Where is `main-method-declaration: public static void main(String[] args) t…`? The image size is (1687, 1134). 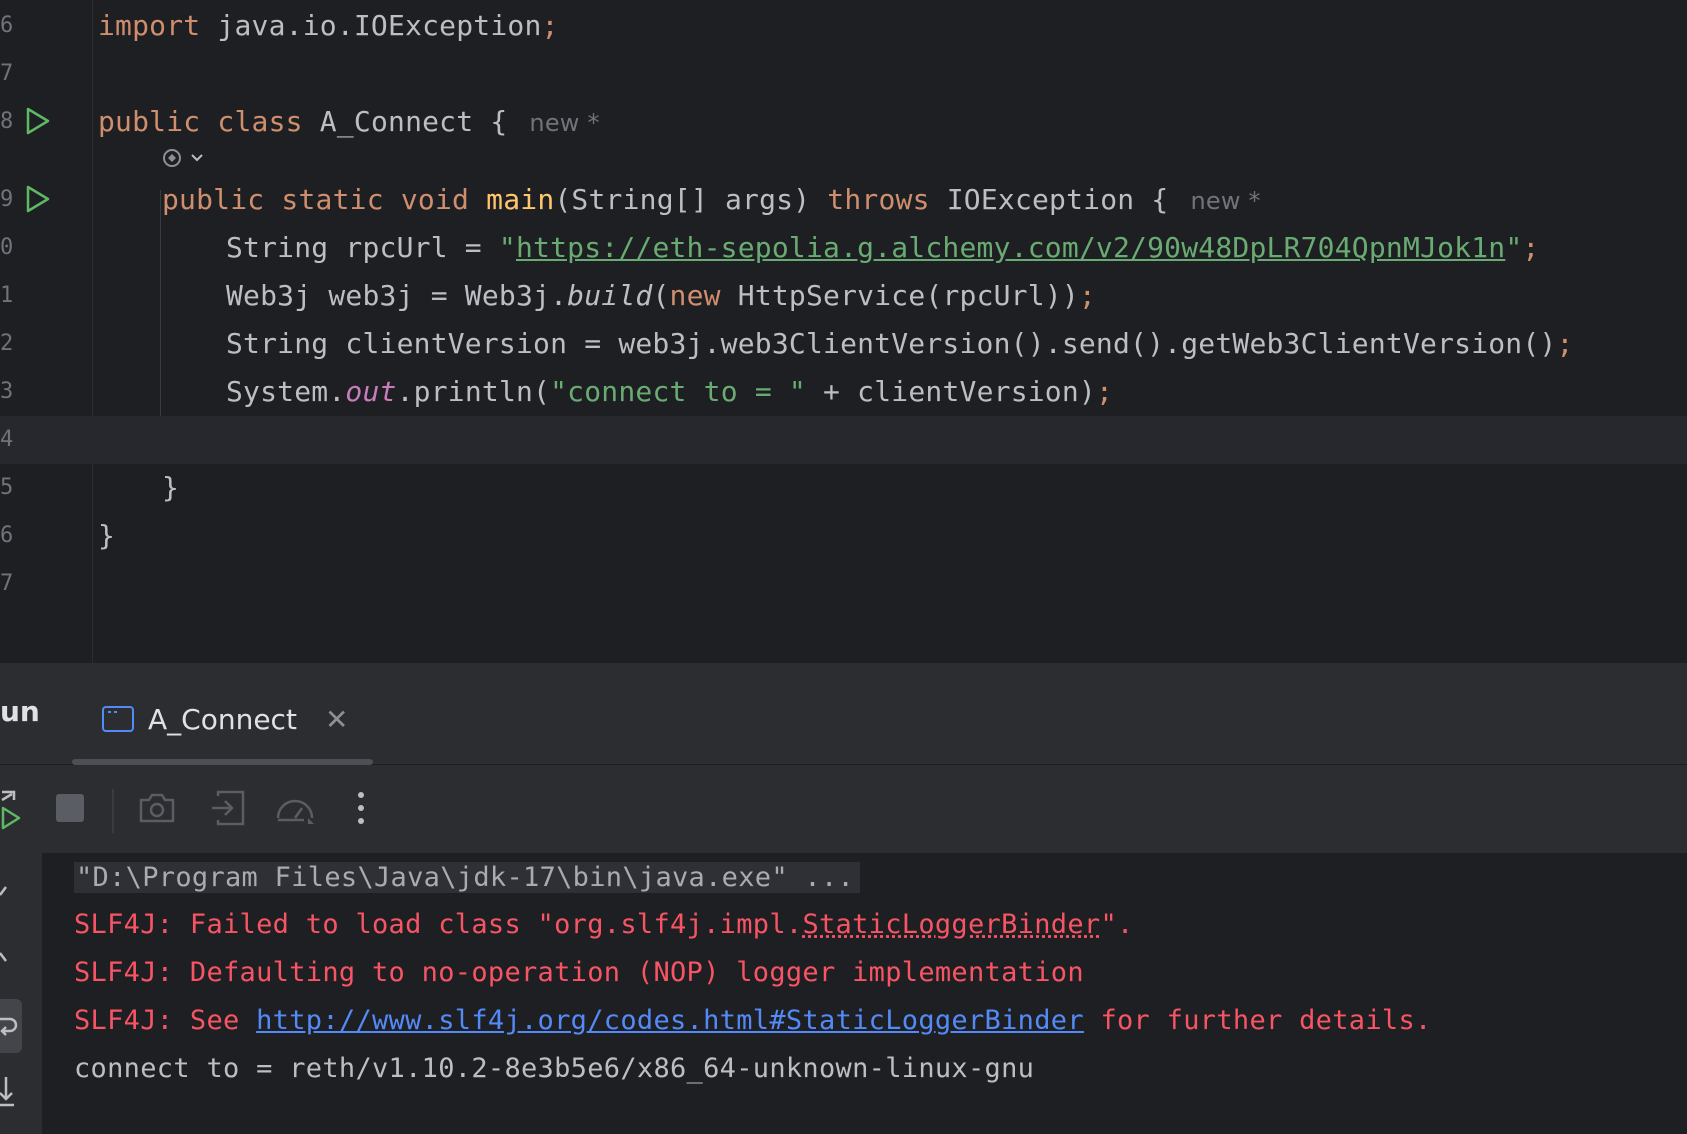 main-method-declaration: public static void main(String[] args) t… is located at coordinates (711, 199).